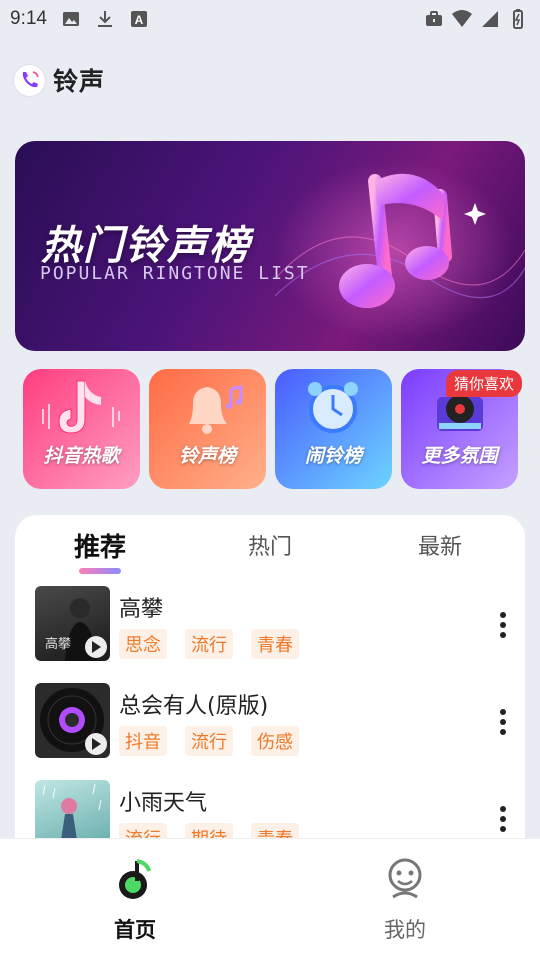  I want to click on nav-profile: 我的, so click(405, 894).